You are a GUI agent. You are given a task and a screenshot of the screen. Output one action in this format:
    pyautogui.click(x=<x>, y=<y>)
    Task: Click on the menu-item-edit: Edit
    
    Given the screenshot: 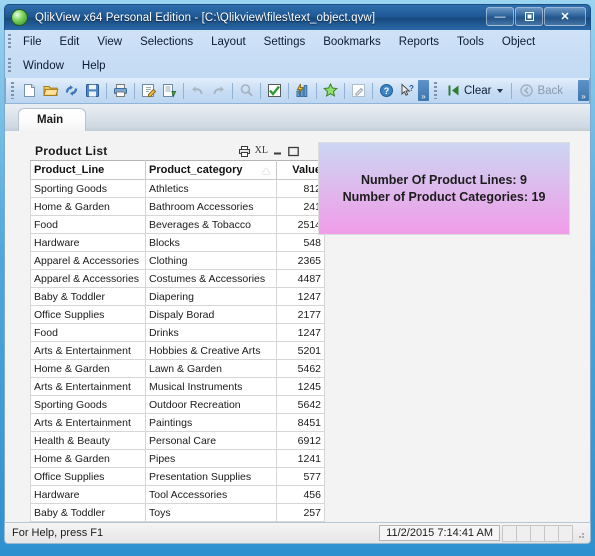 What is the action you would take?
    pyautogui.click(x=70, y=42)
    